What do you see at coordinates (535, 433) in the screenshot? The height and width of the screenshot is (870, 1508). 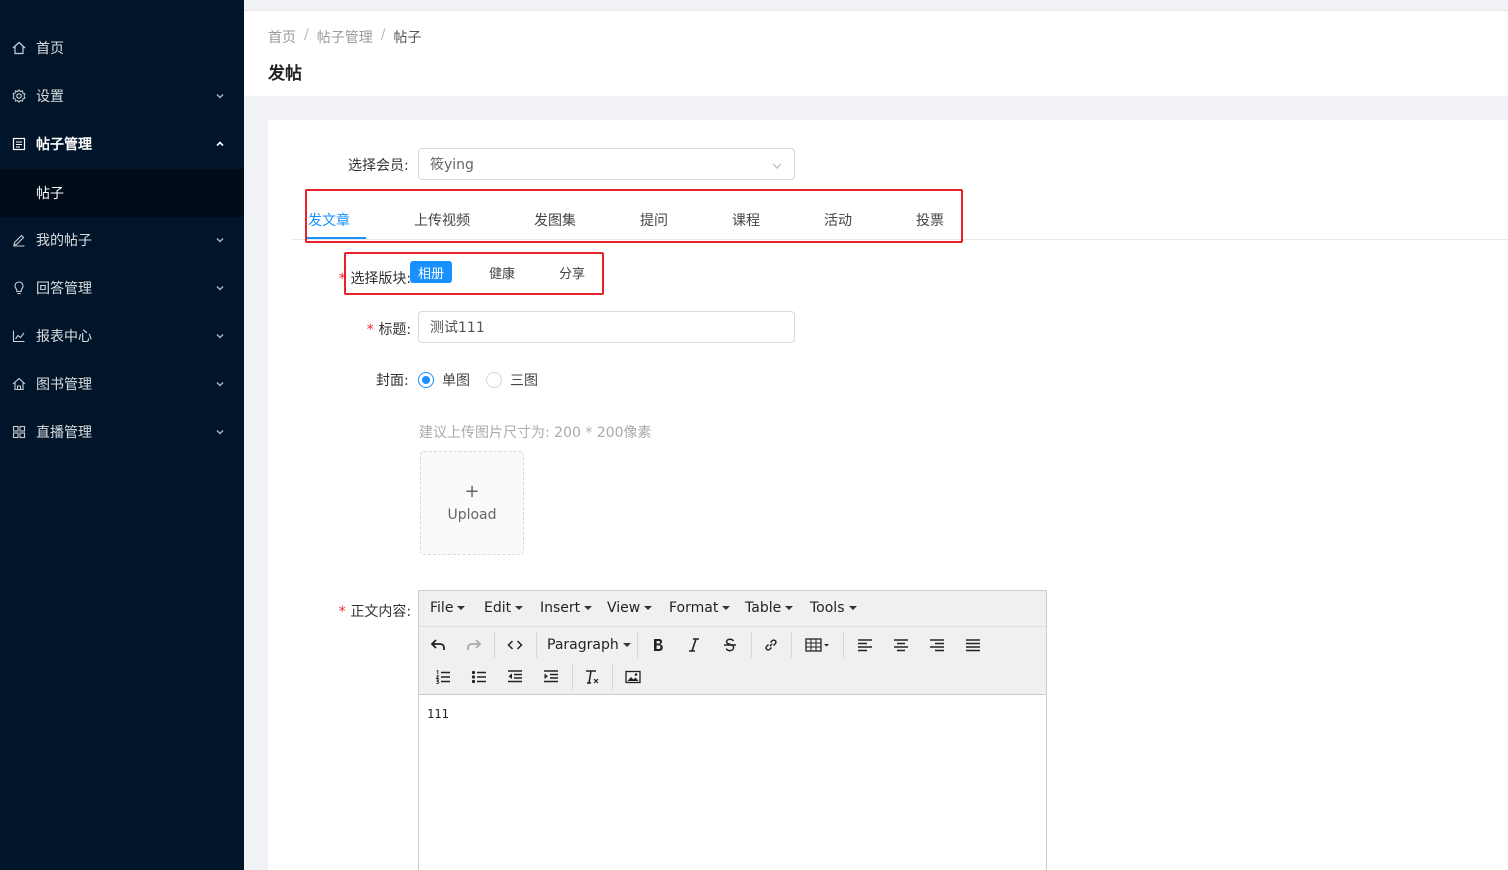 I see `upload-hint: 建议上传图片尺寸为: 200 * 200像素` at bounding box center [535, 433].